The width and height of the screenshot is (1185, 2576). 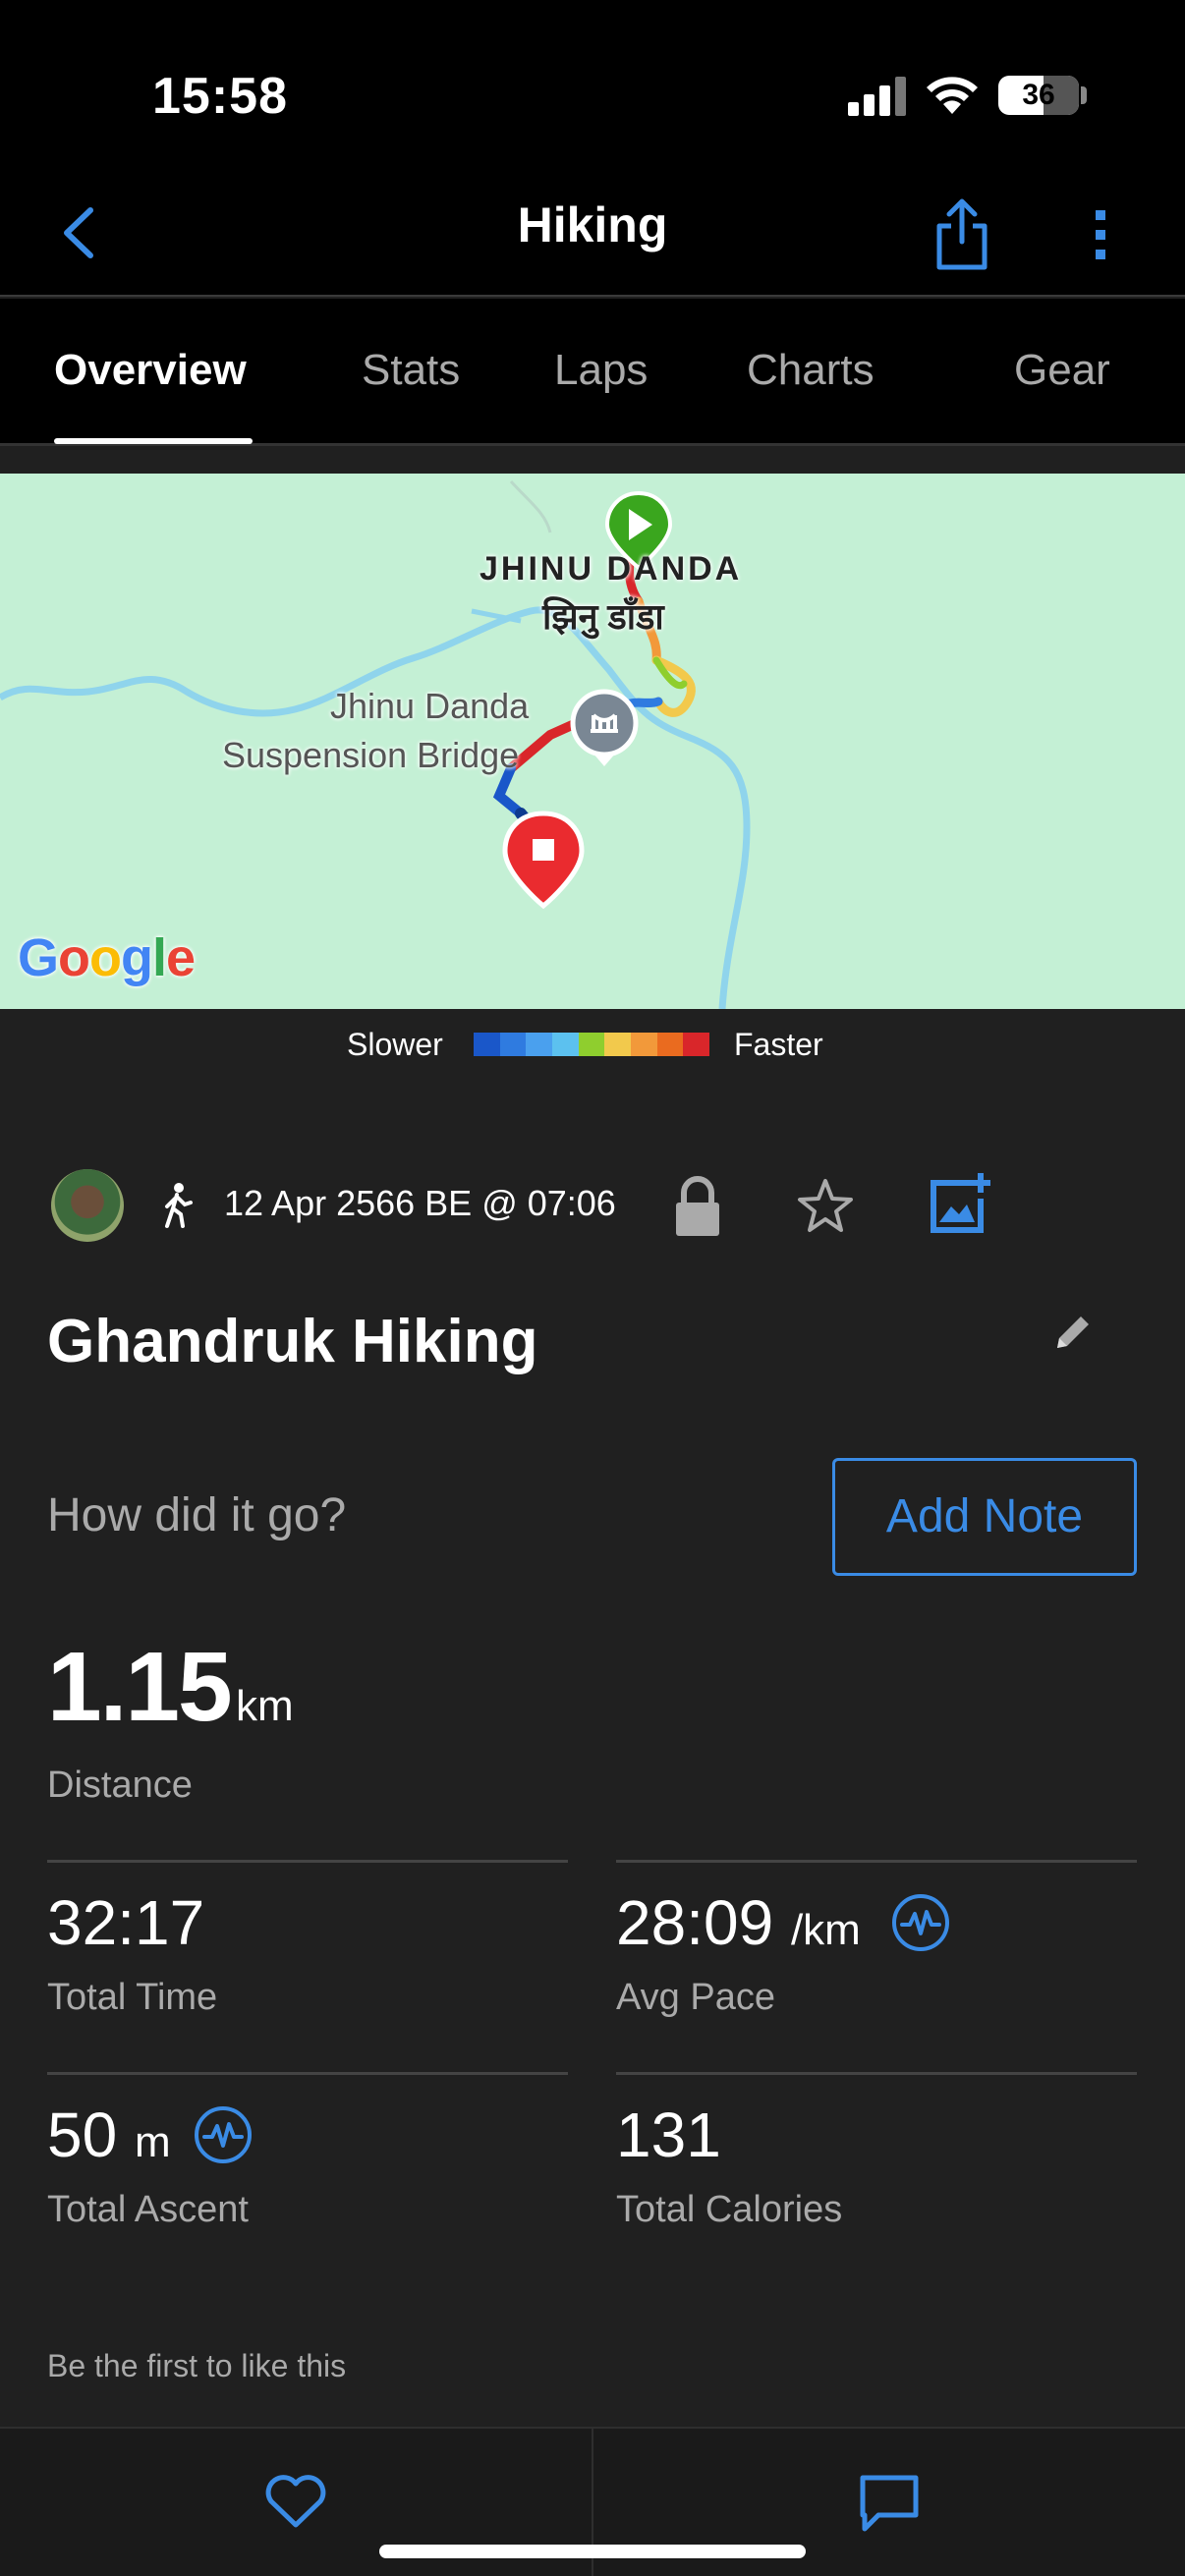 I want to click on tab-stats: Stats, so click(x=411, y=370).